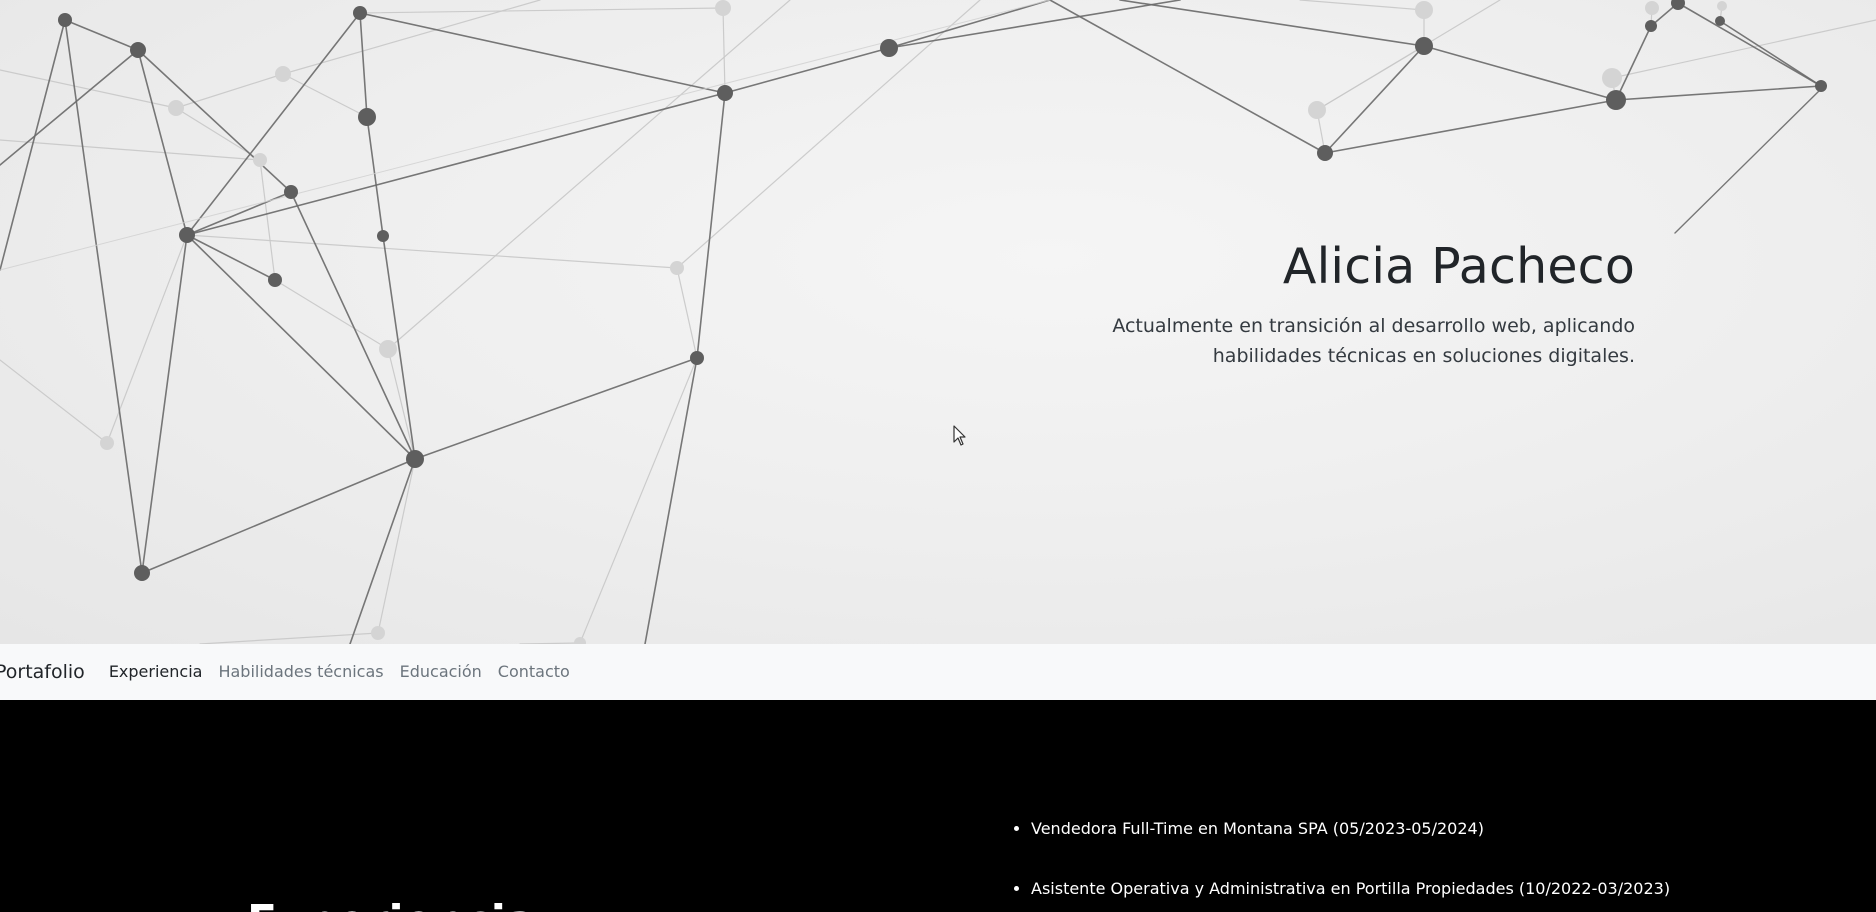 The height and width of the screenshot is (912, 1876). What do you see at coordinates (300, 671) in the screenshot?
I see `nav-link-habilidades-tecnicas: Habilidades técnicas` at bounding box center [300, 671].